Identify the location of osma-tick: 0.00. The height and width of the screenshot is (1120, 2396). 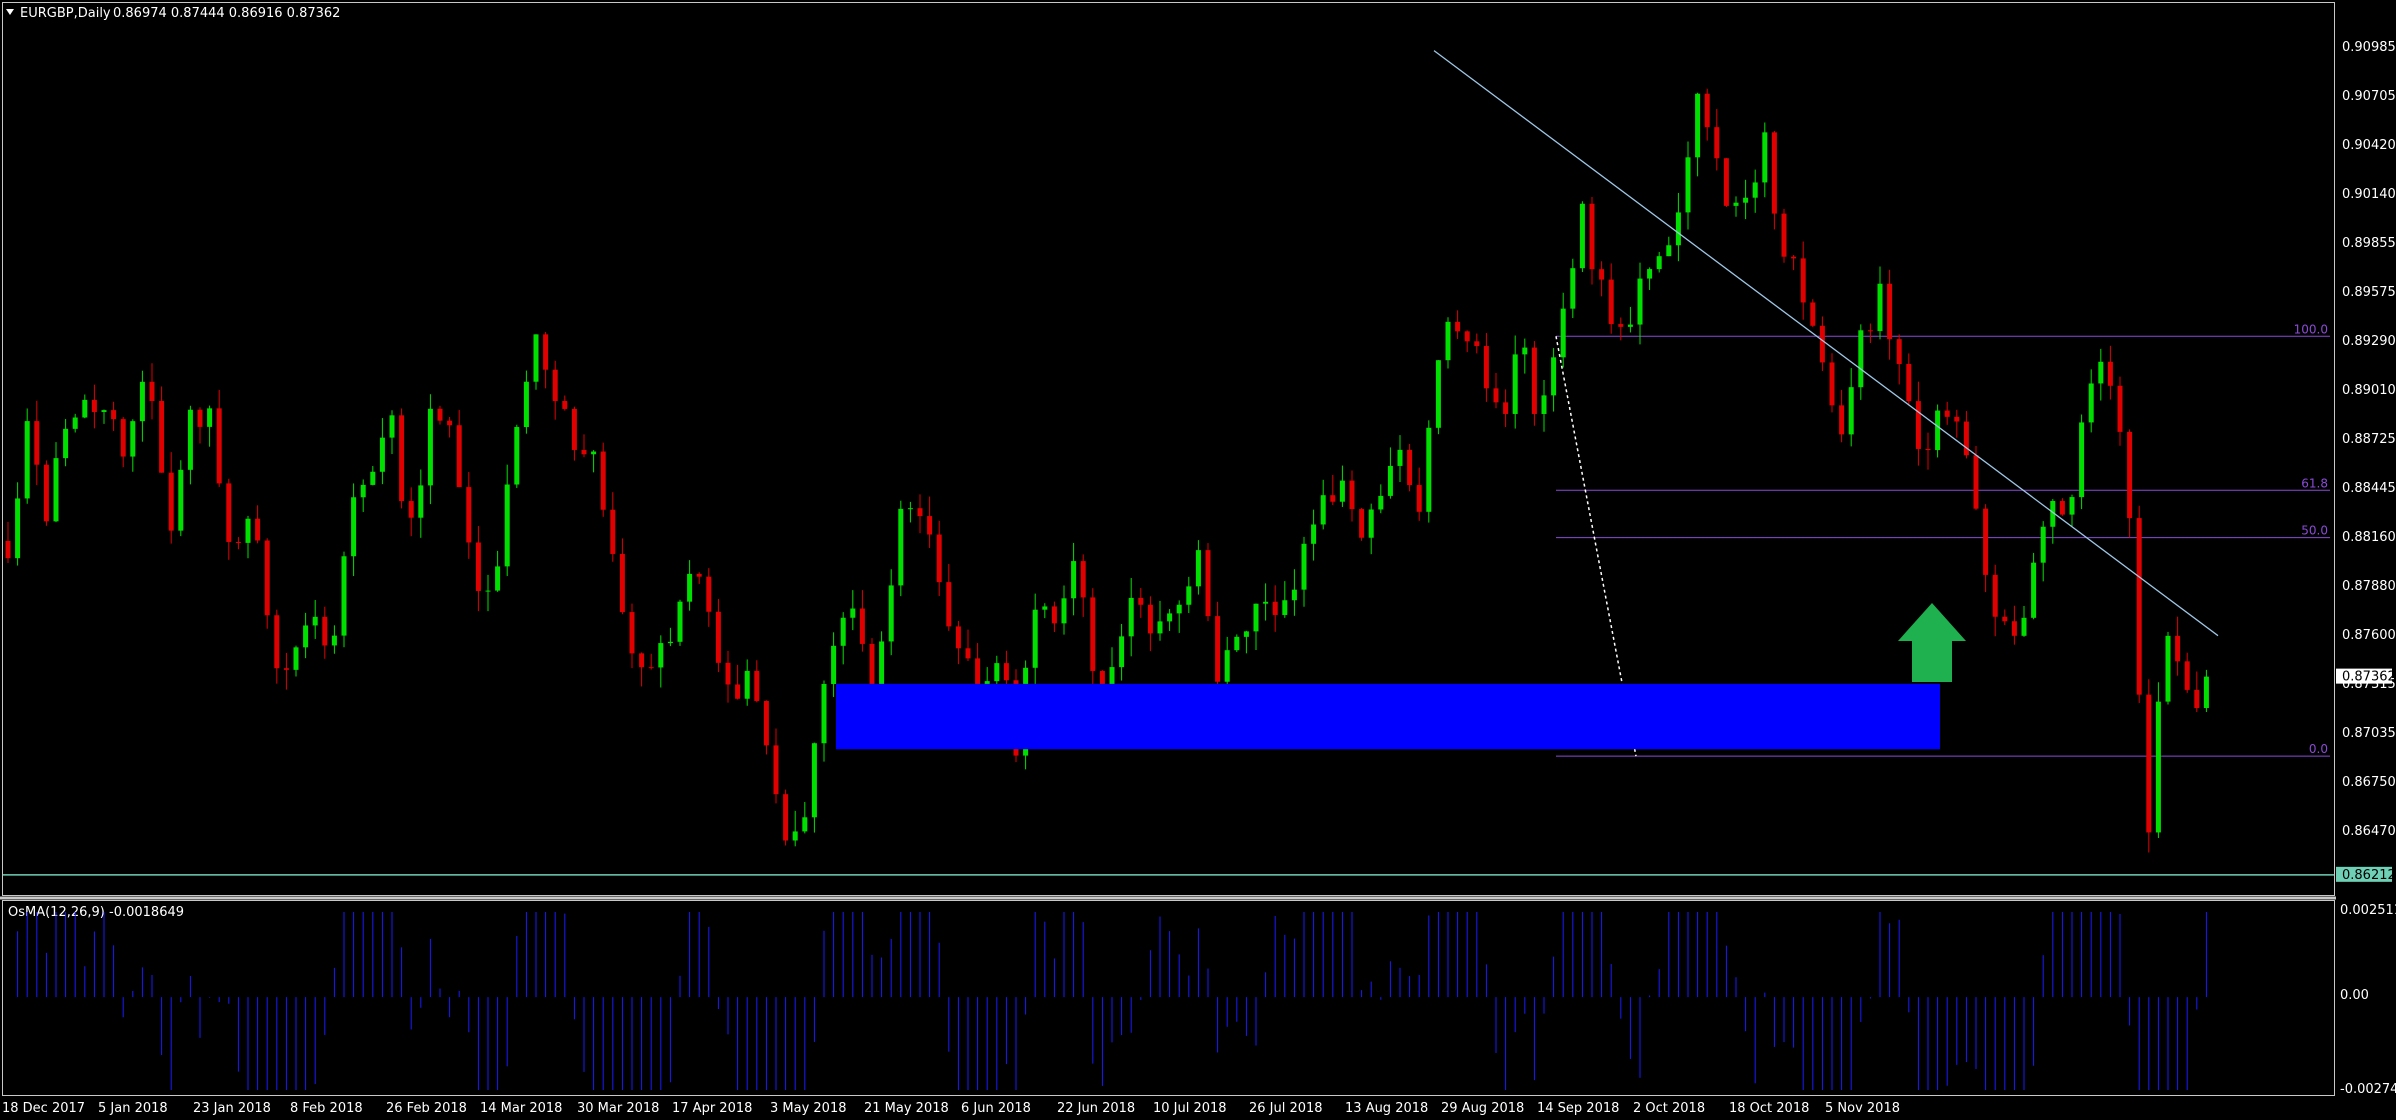
(2354, 995).